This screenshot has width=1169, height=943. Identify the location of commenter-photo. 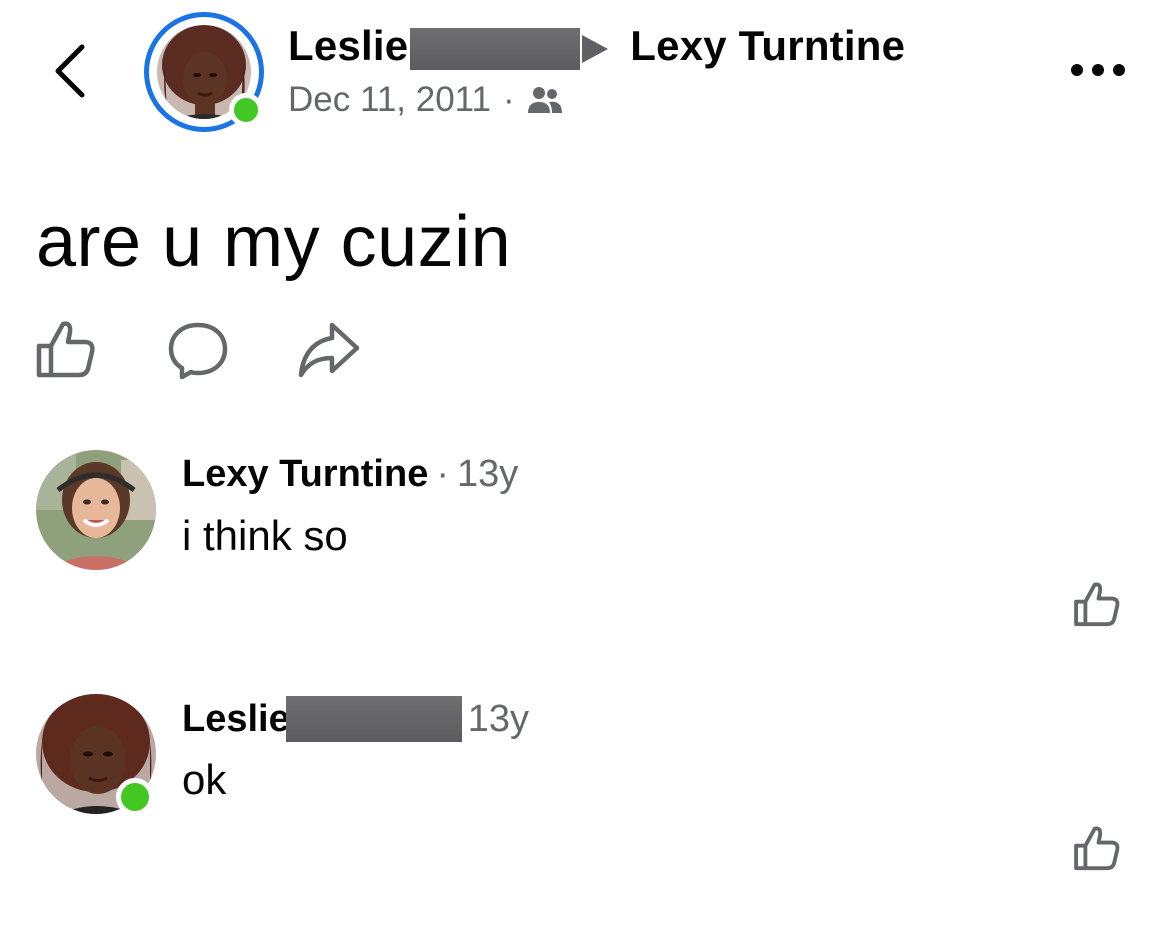
(96, 510).